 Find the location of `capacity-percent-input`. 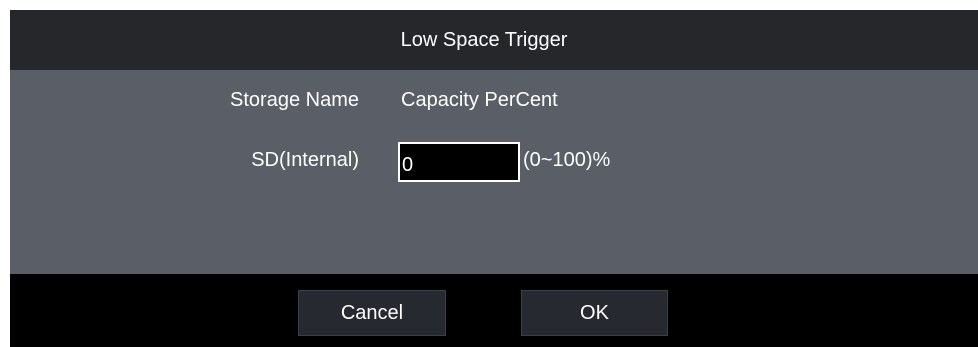

capacity-percent-input is located at coordinates (459, 162).